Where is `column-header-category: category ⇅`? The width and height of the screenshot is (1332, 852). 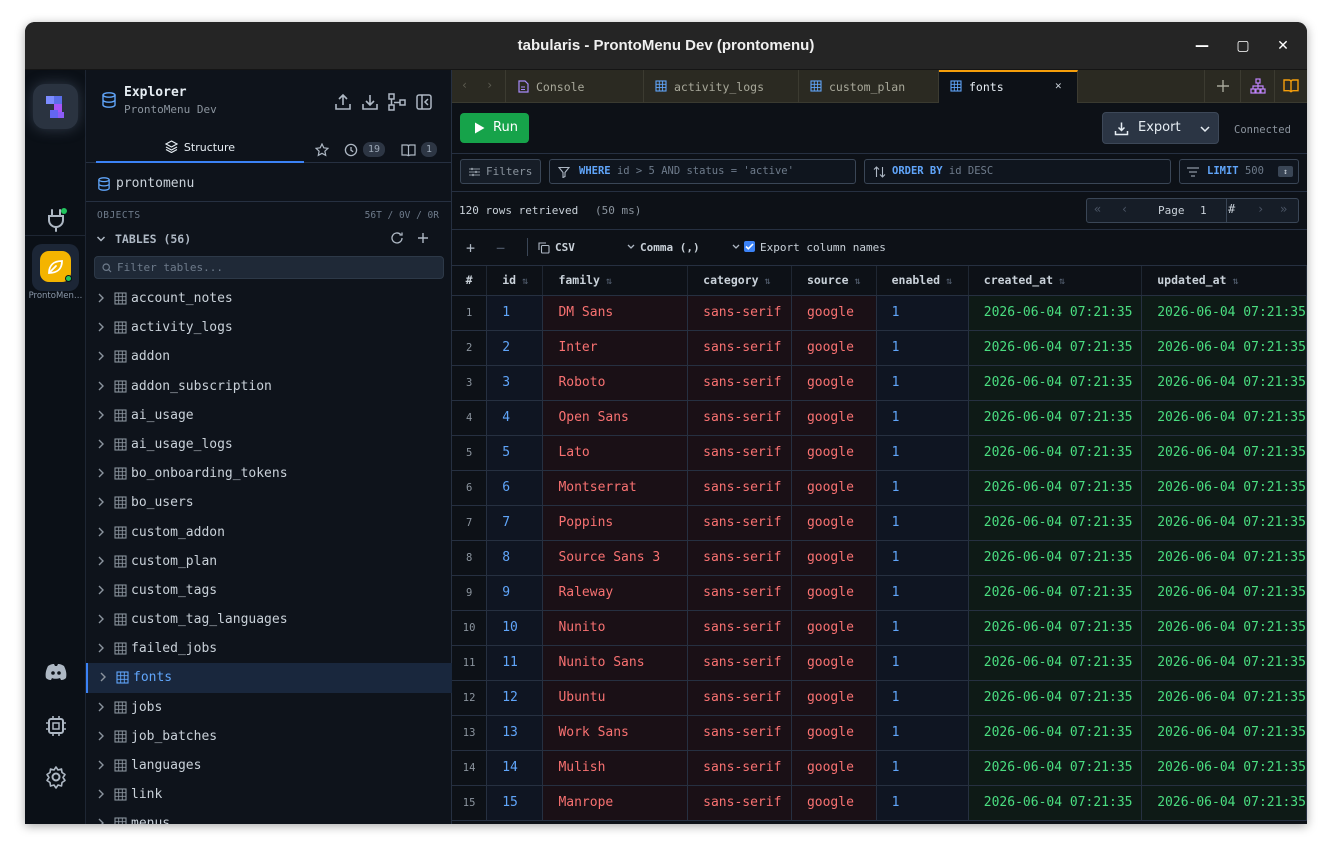
column-header-category: category ⇅ is located at coordinates (739, 281).